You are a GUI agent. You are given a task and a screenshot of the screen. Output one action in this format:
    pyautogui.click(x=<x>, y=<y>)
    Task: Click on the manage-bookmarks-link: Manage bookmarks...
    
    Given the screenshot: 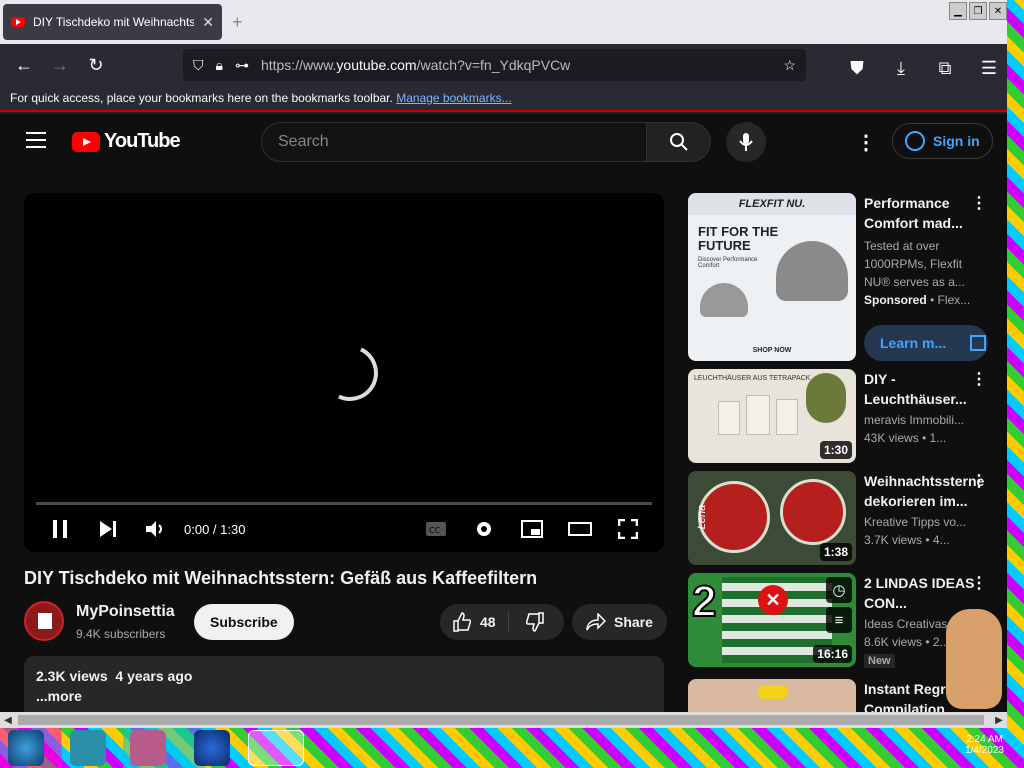 What is the action you would take?
    pyautogui.click(x=453, y=98)
    